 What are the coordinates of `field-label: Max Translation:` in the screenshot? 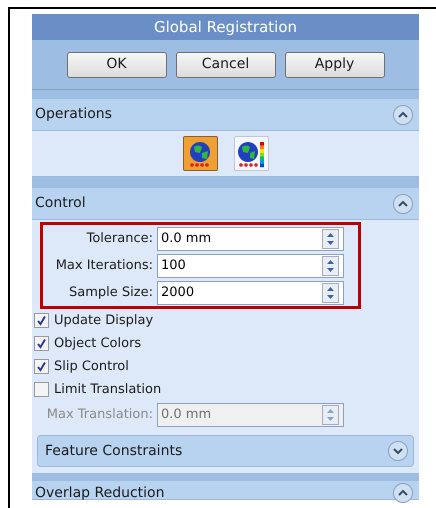 It's located at (100, 415).